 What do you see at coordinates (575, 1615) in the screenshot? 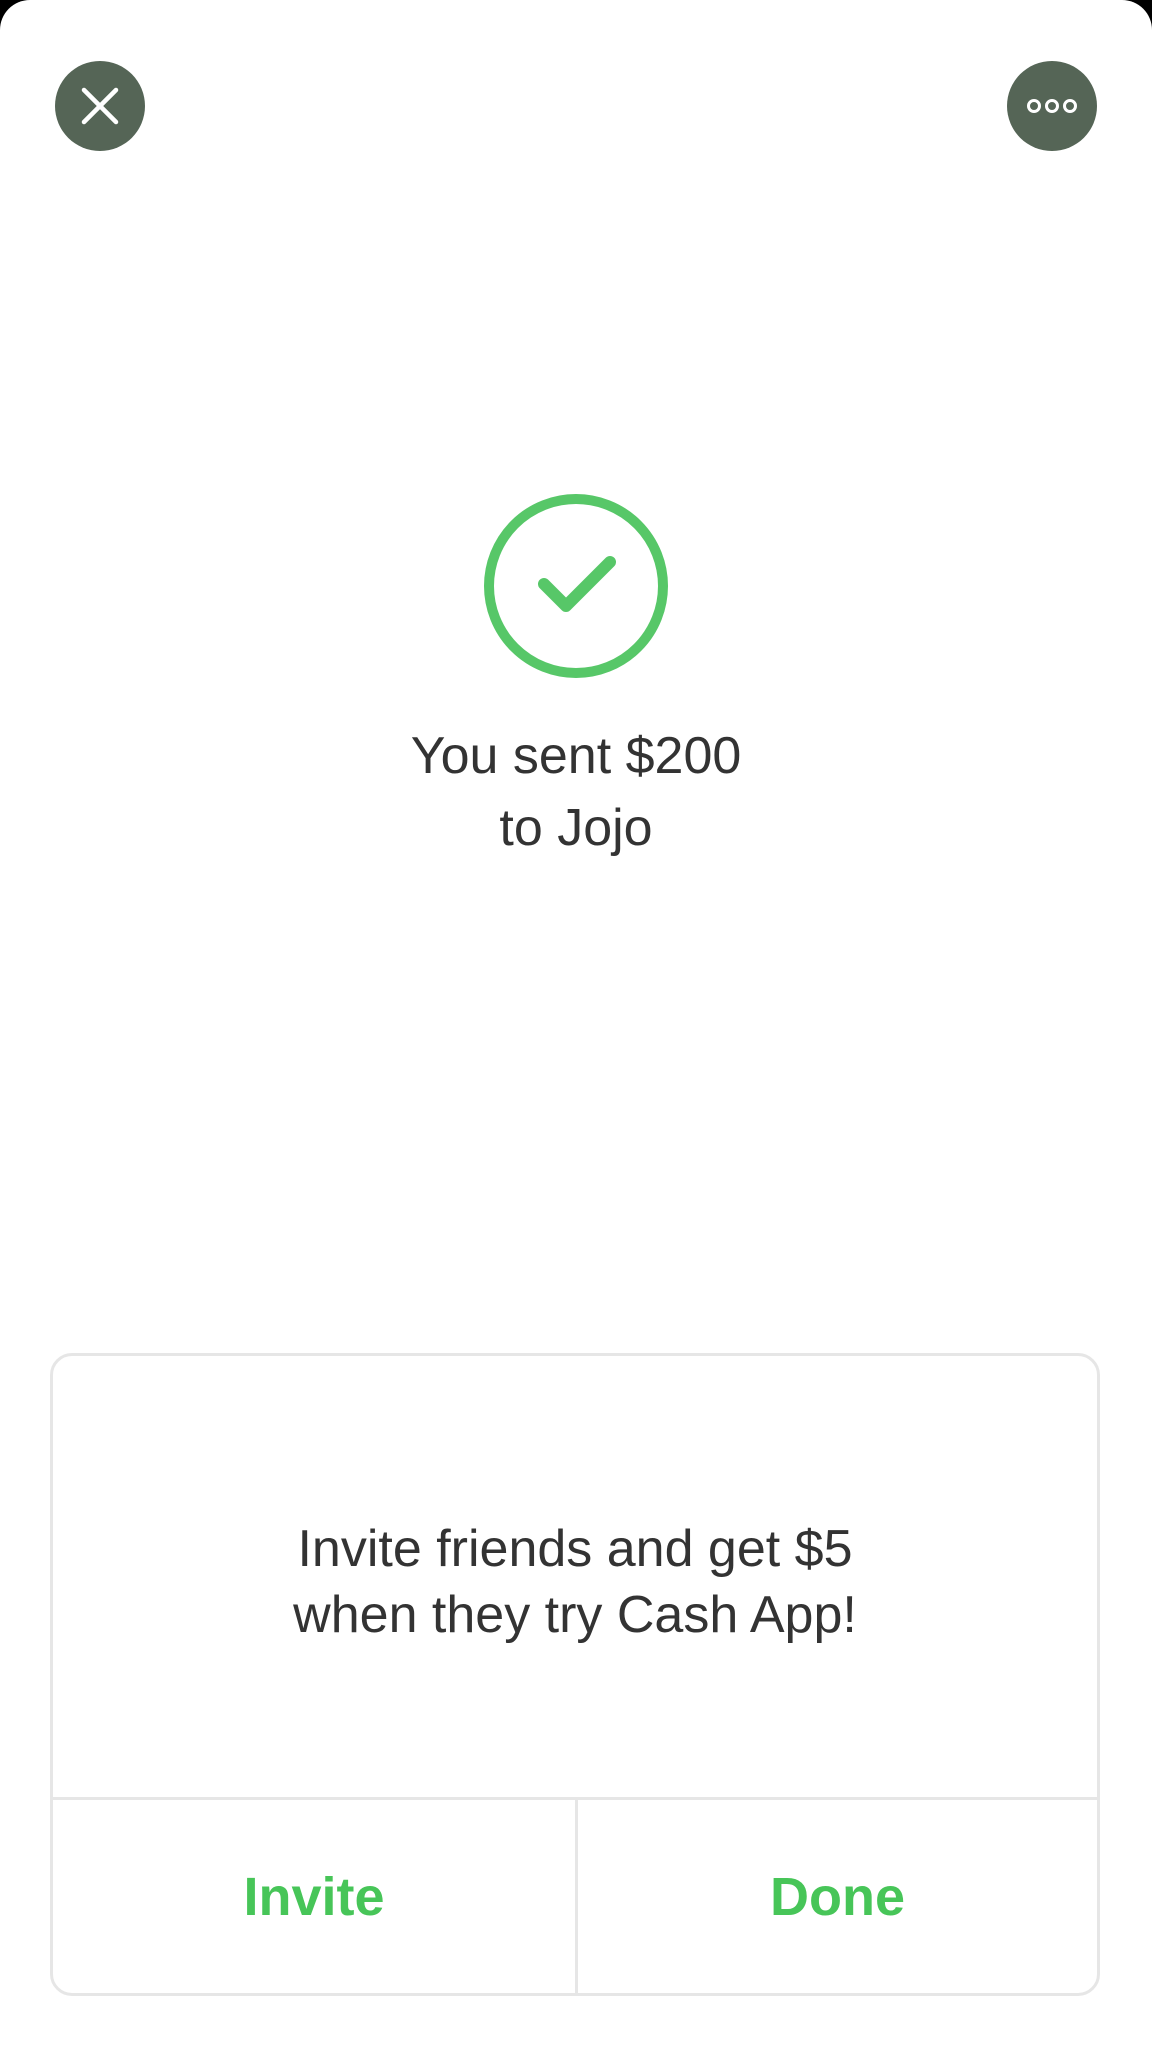
I see `promo-text-line-2: when they try Cash App!` at bounding box center [575, 1615].